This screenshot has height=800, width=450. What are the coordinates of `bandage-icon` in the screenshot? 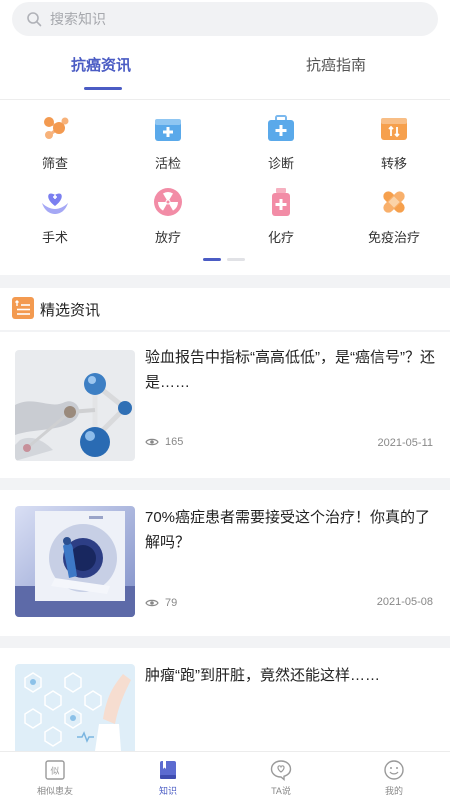 It's located at (394, 202).